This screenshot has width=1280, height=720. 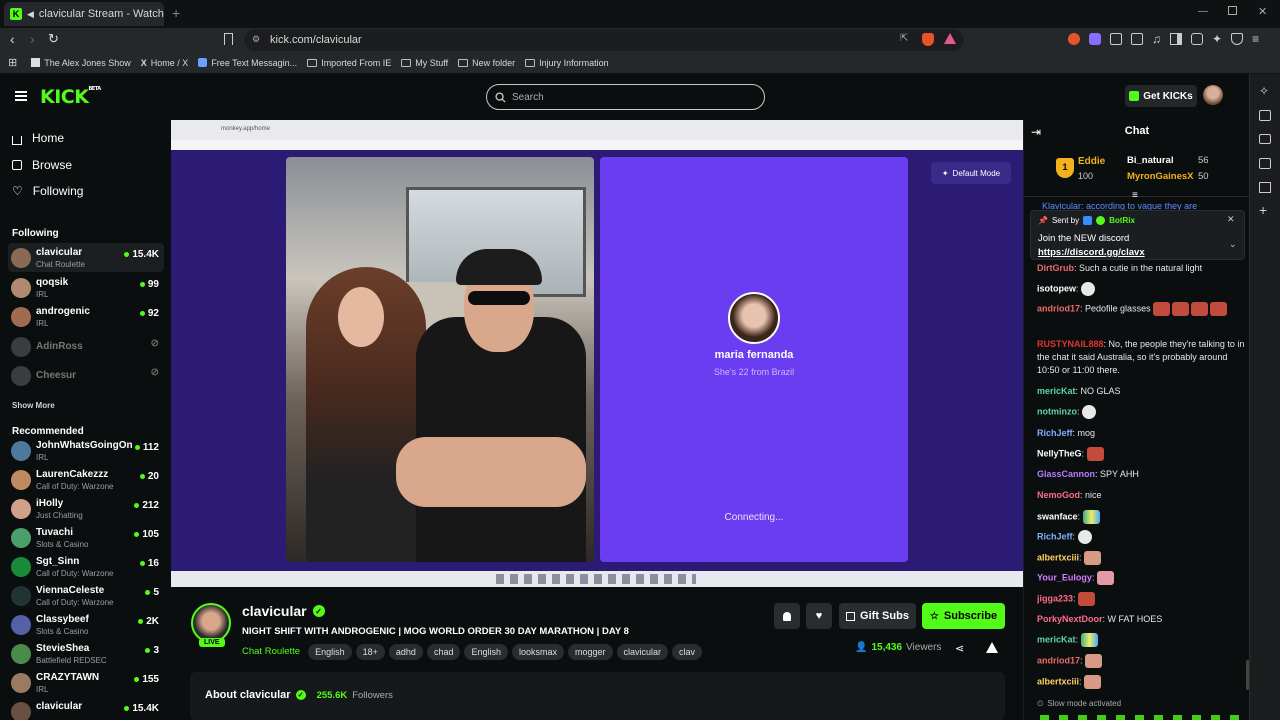 What do you see at coordinates (1160, 176) in the screenshot?
I see `leader-3-name: MyronGainesX` at bounding box center [1160, 176].